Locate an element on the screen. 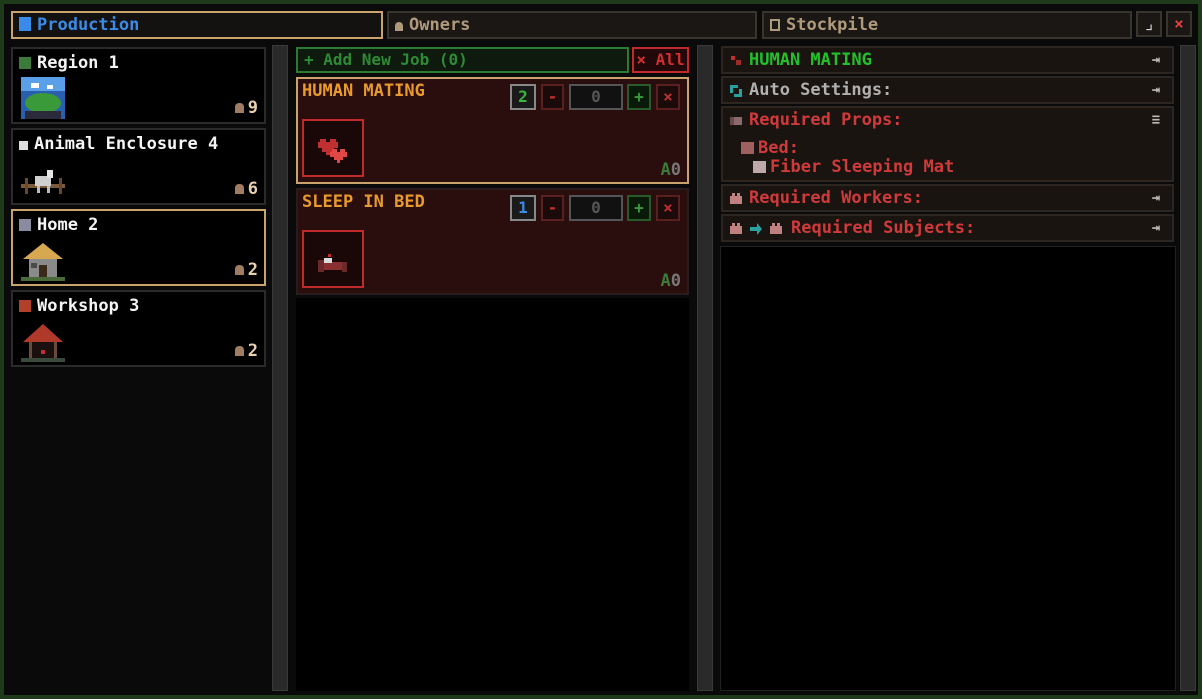 This screenshot has height=699, width=1202. job-card-sleep-in-bed: SLEEP IN BED 1 - 0 + × A0 is located at coordinates (492, 241).